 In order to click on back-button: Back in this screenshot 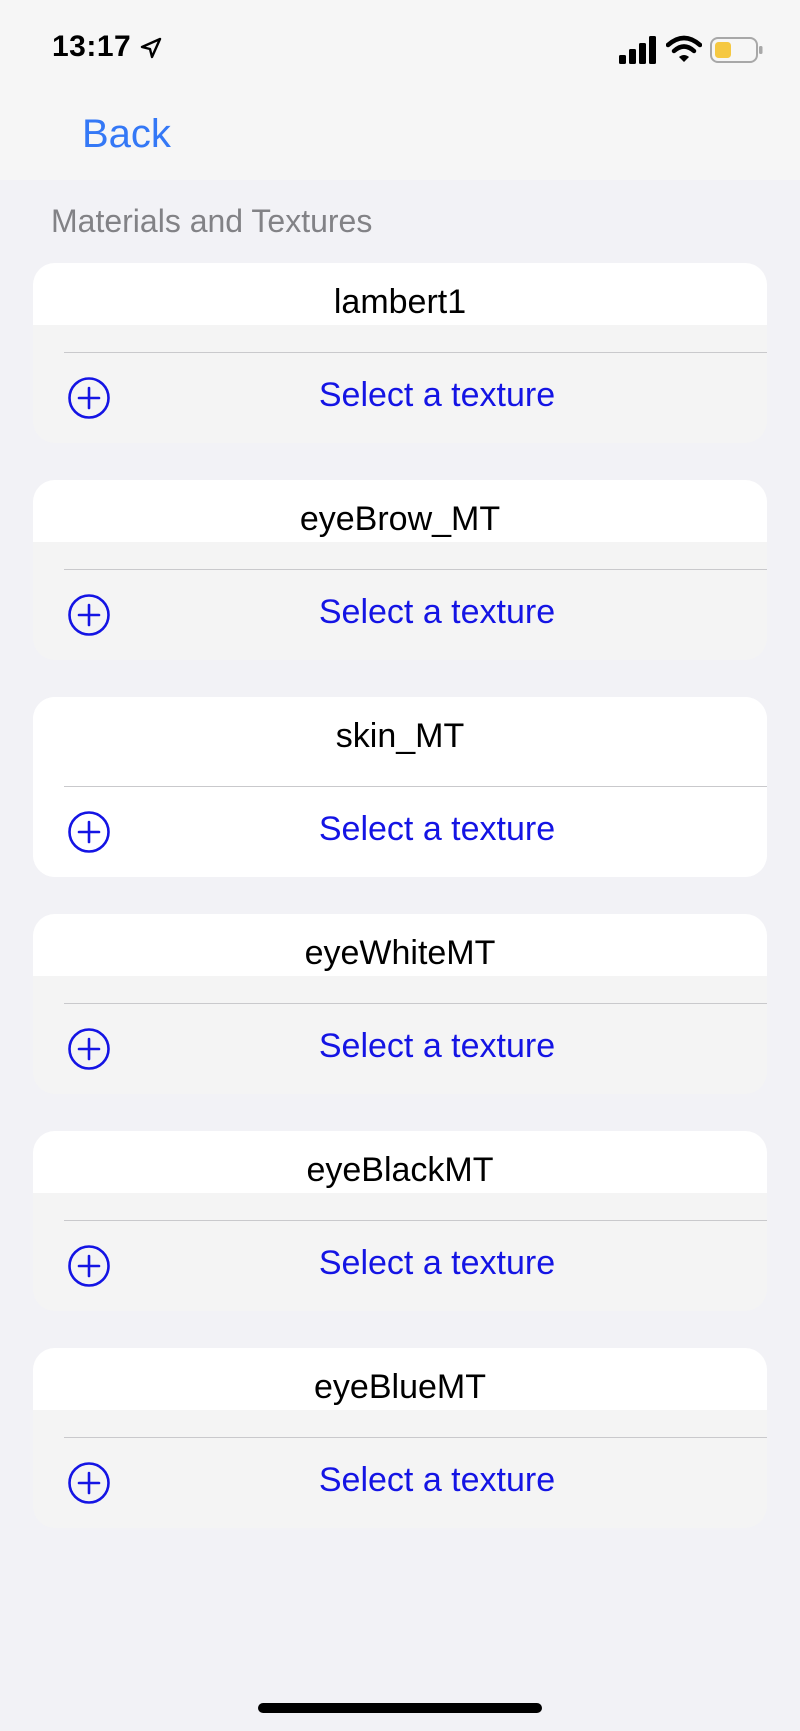, I will do `click(126, 134)`.